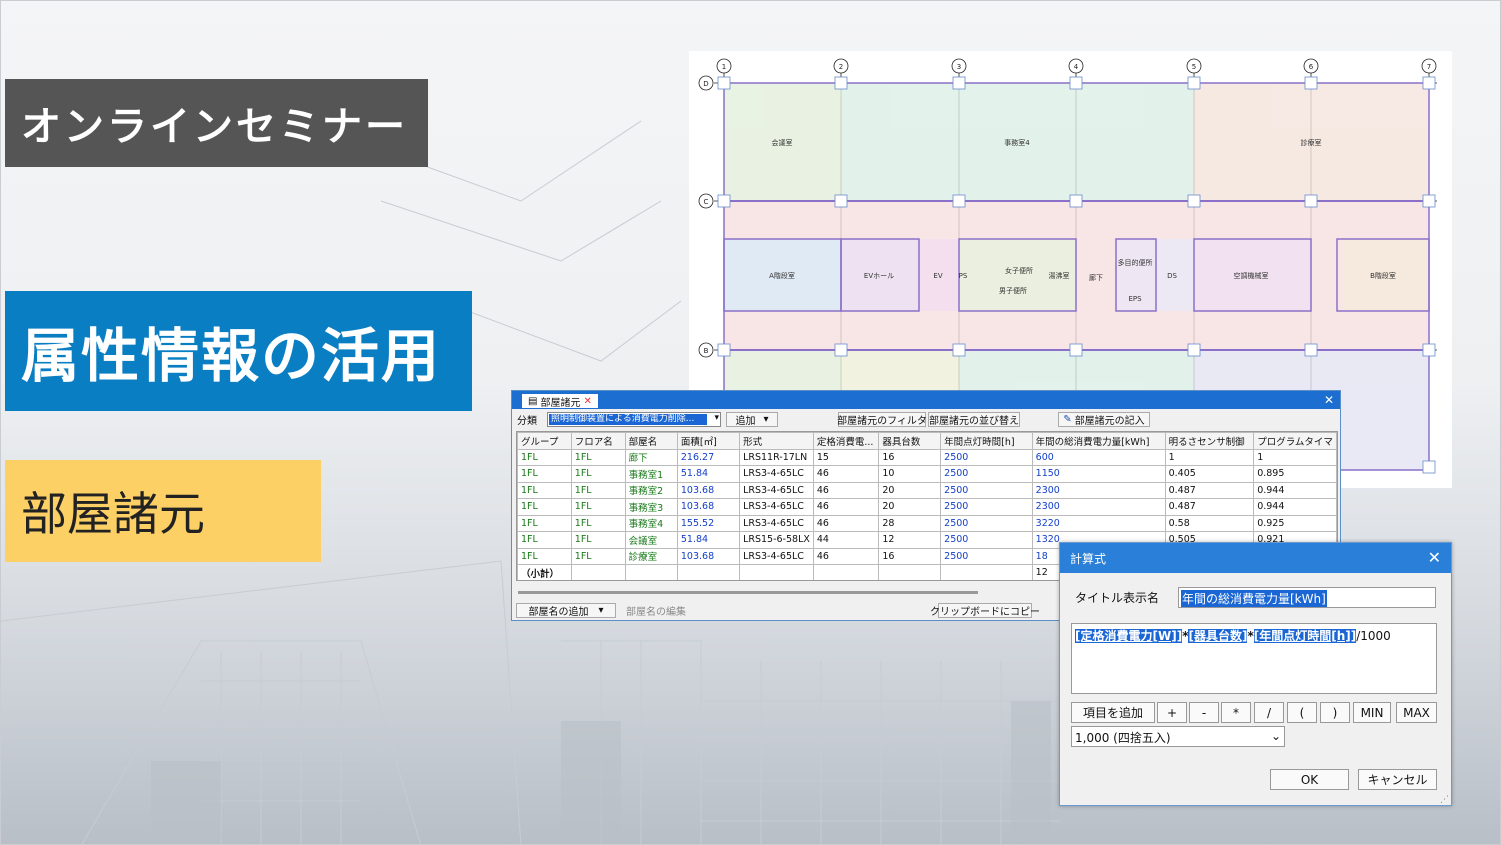  Describe the element at coordinates (776, 457) in the screenshot. I see `table-cell: LRS11R-17LN` at that location.